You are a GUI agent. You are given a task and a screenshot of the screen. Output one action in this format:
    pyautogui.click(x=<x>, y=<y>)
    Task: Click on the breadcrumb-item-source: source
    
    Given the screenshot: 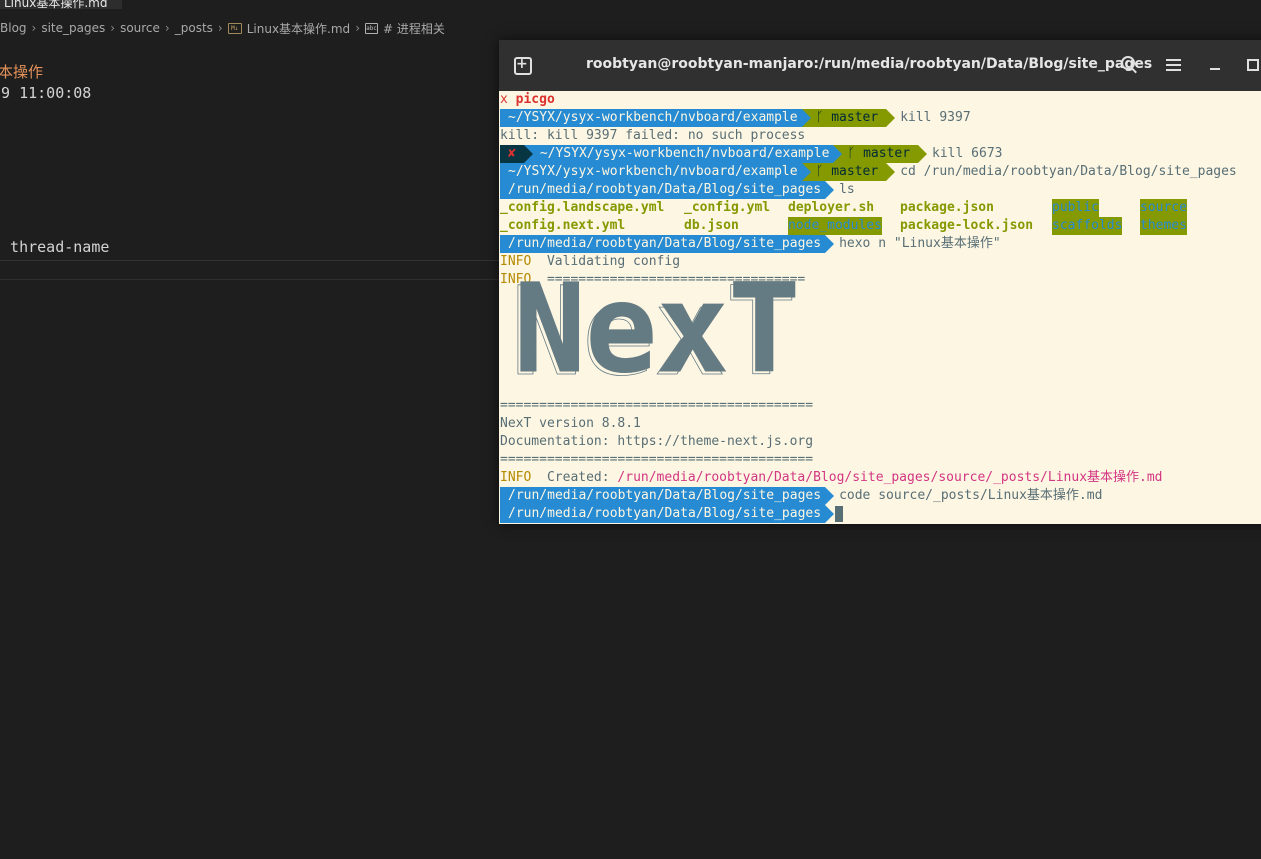 What is the action you would take?
    pyautogui.click(x=140, y=28)
    